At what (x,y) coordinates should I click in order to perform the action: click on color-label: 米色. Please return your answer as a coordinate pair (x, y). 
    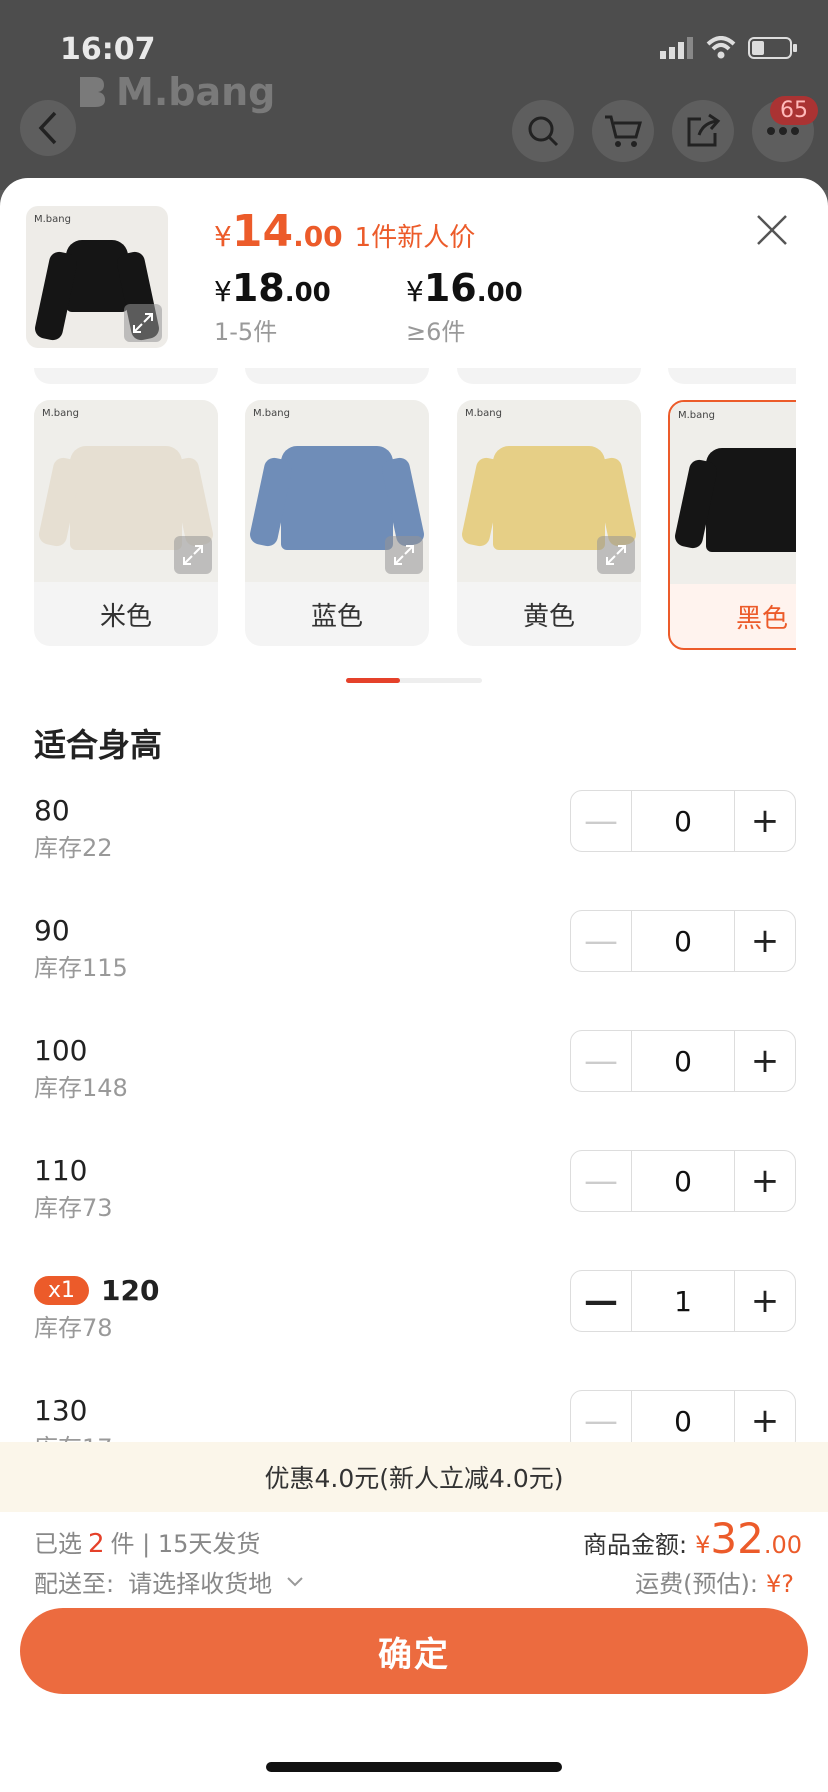
    Looking at the image, I should click on (125, 616).